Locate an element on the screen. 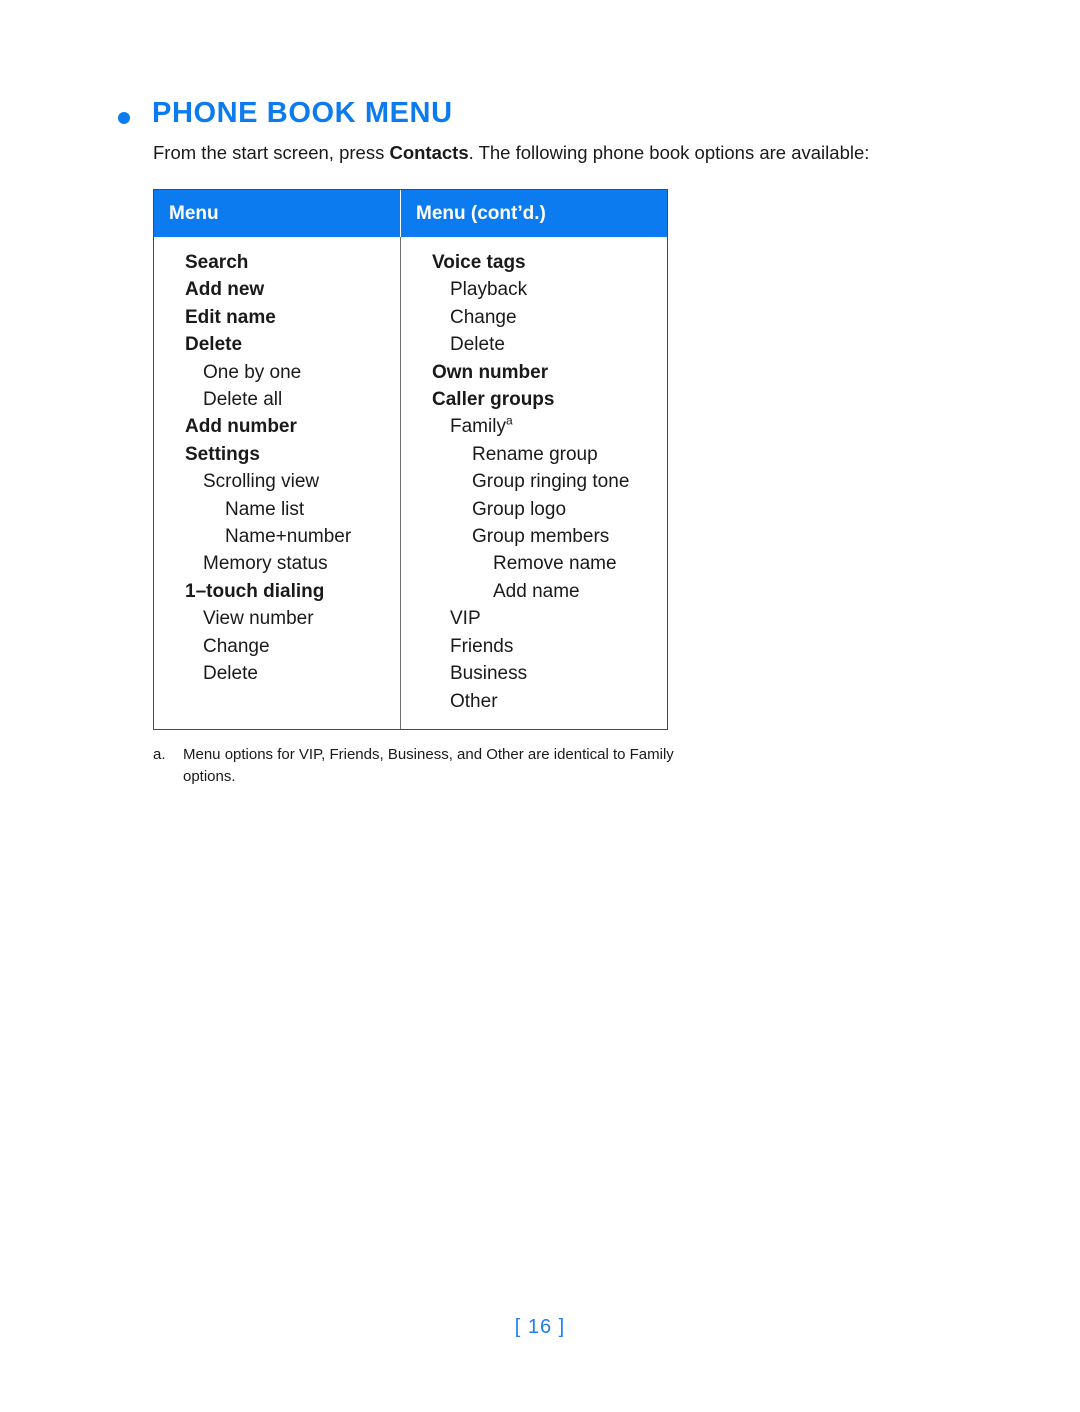 The image size is (1080, 1412). intro-text-before: From the start screen, press is located at coordinates (271, 152).